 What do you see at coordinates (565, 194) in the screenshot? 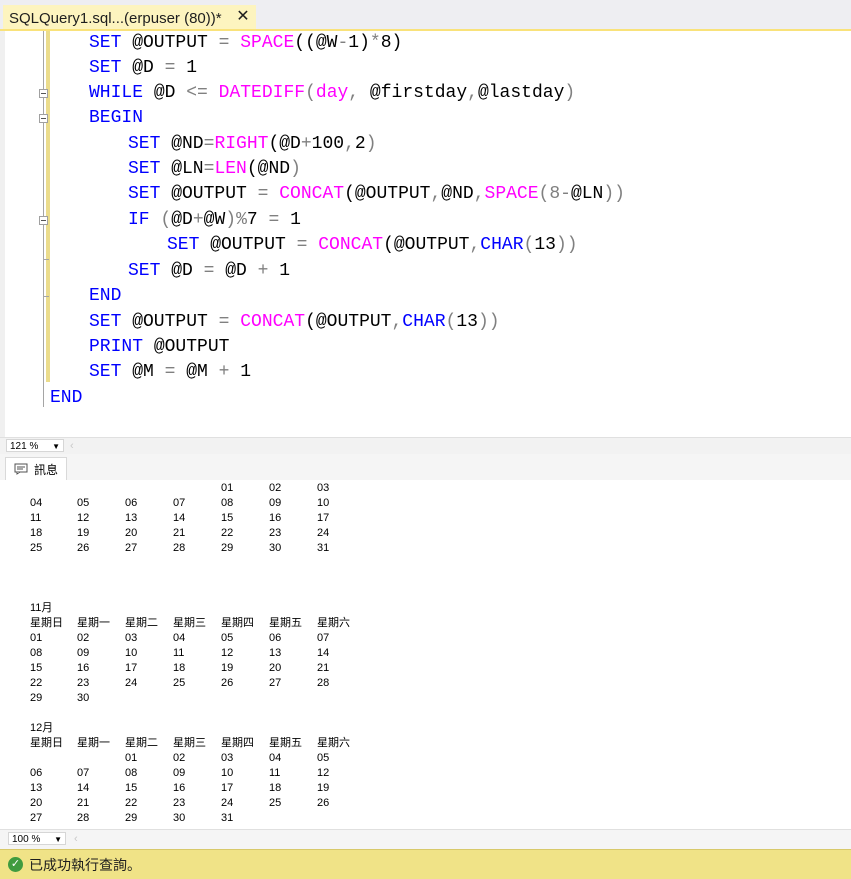
I see `code-token: -` at bounding box center [565, 194].